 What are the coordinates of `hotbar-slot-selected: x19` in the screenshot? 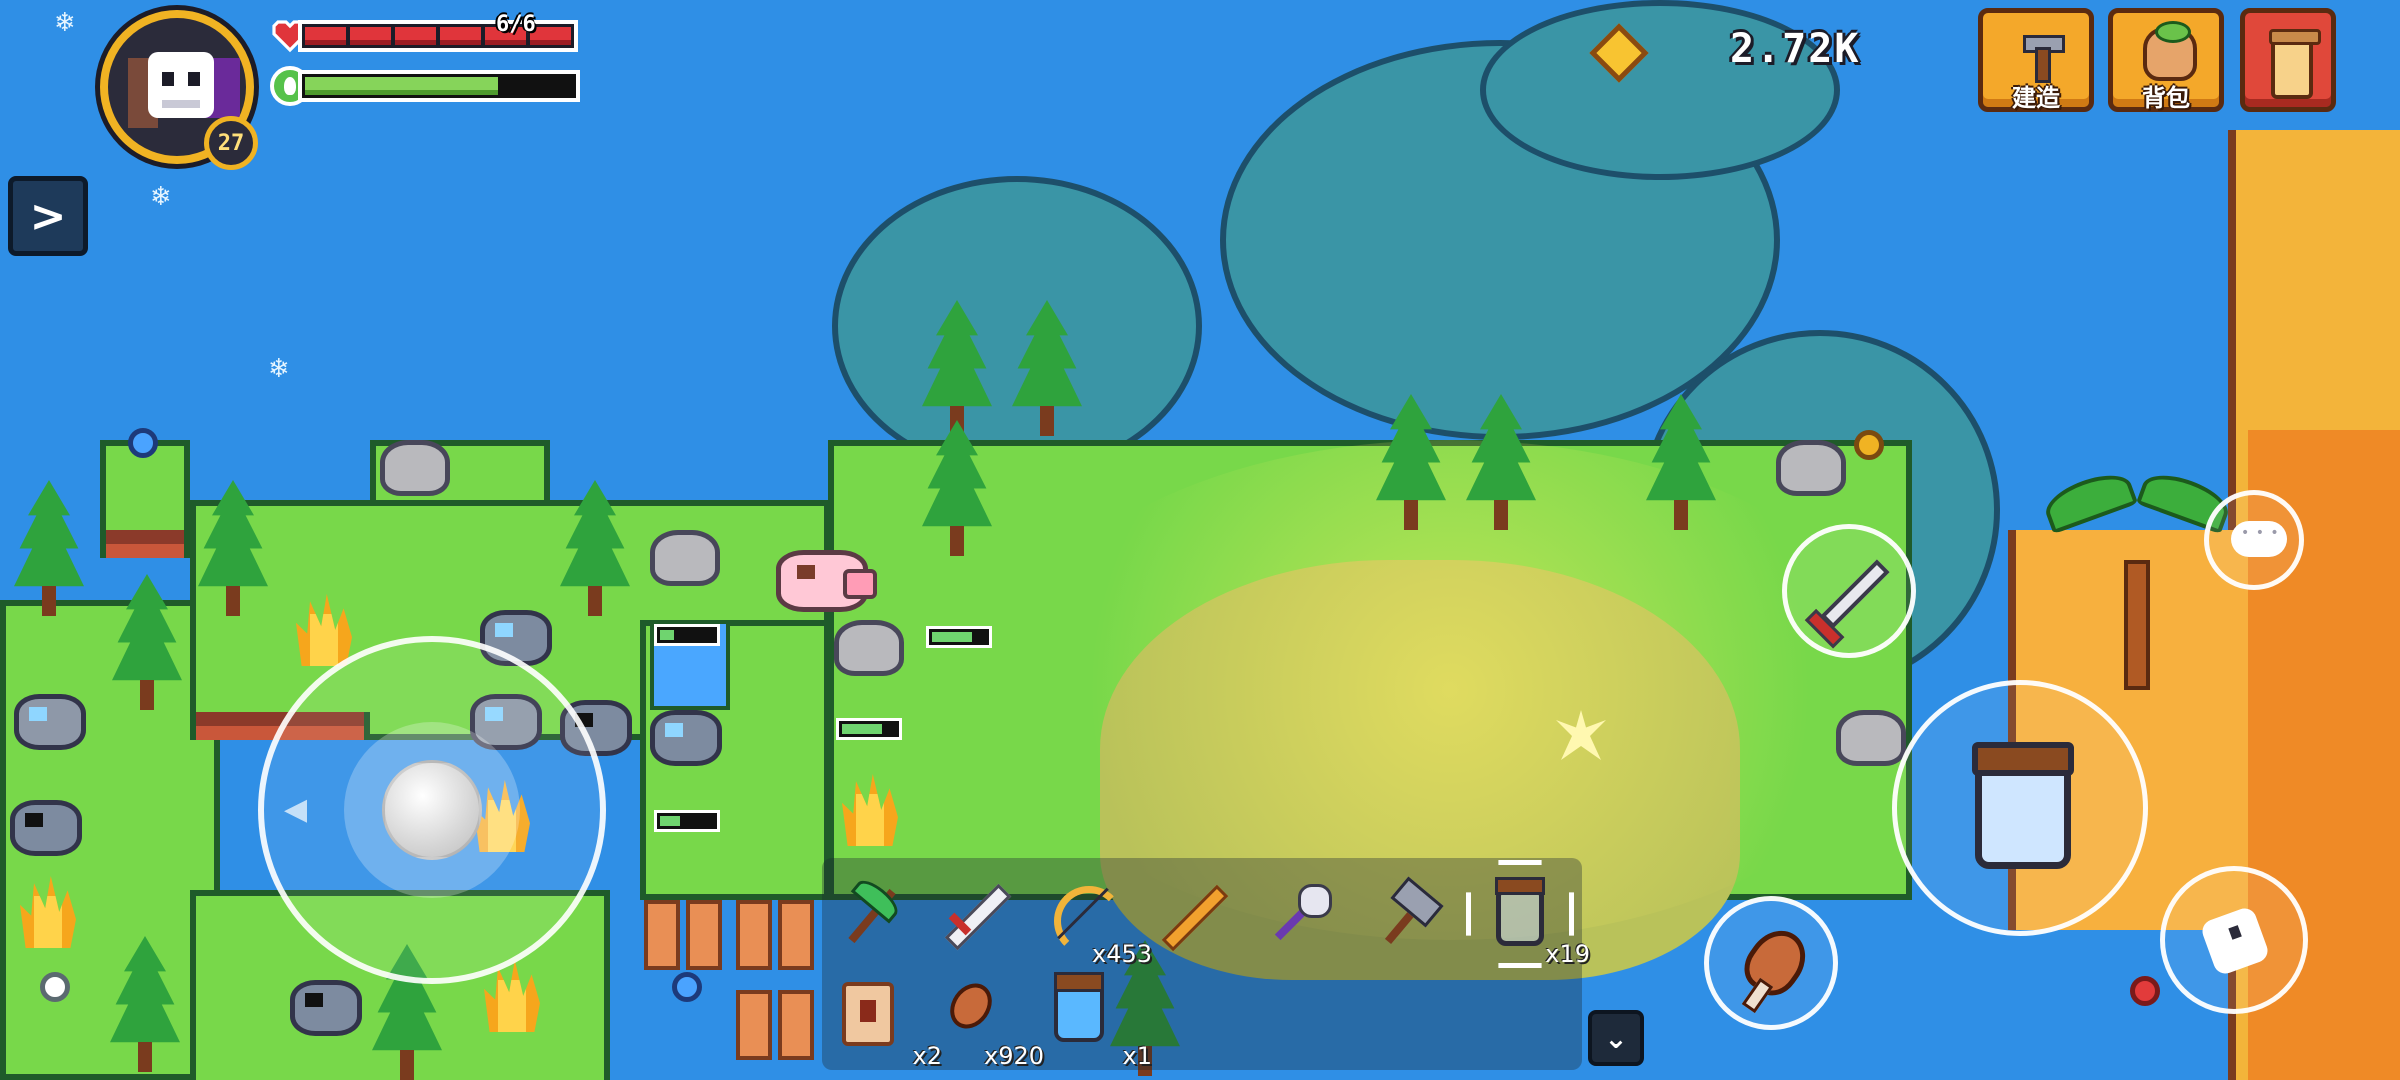 It's located at (1528, 914).